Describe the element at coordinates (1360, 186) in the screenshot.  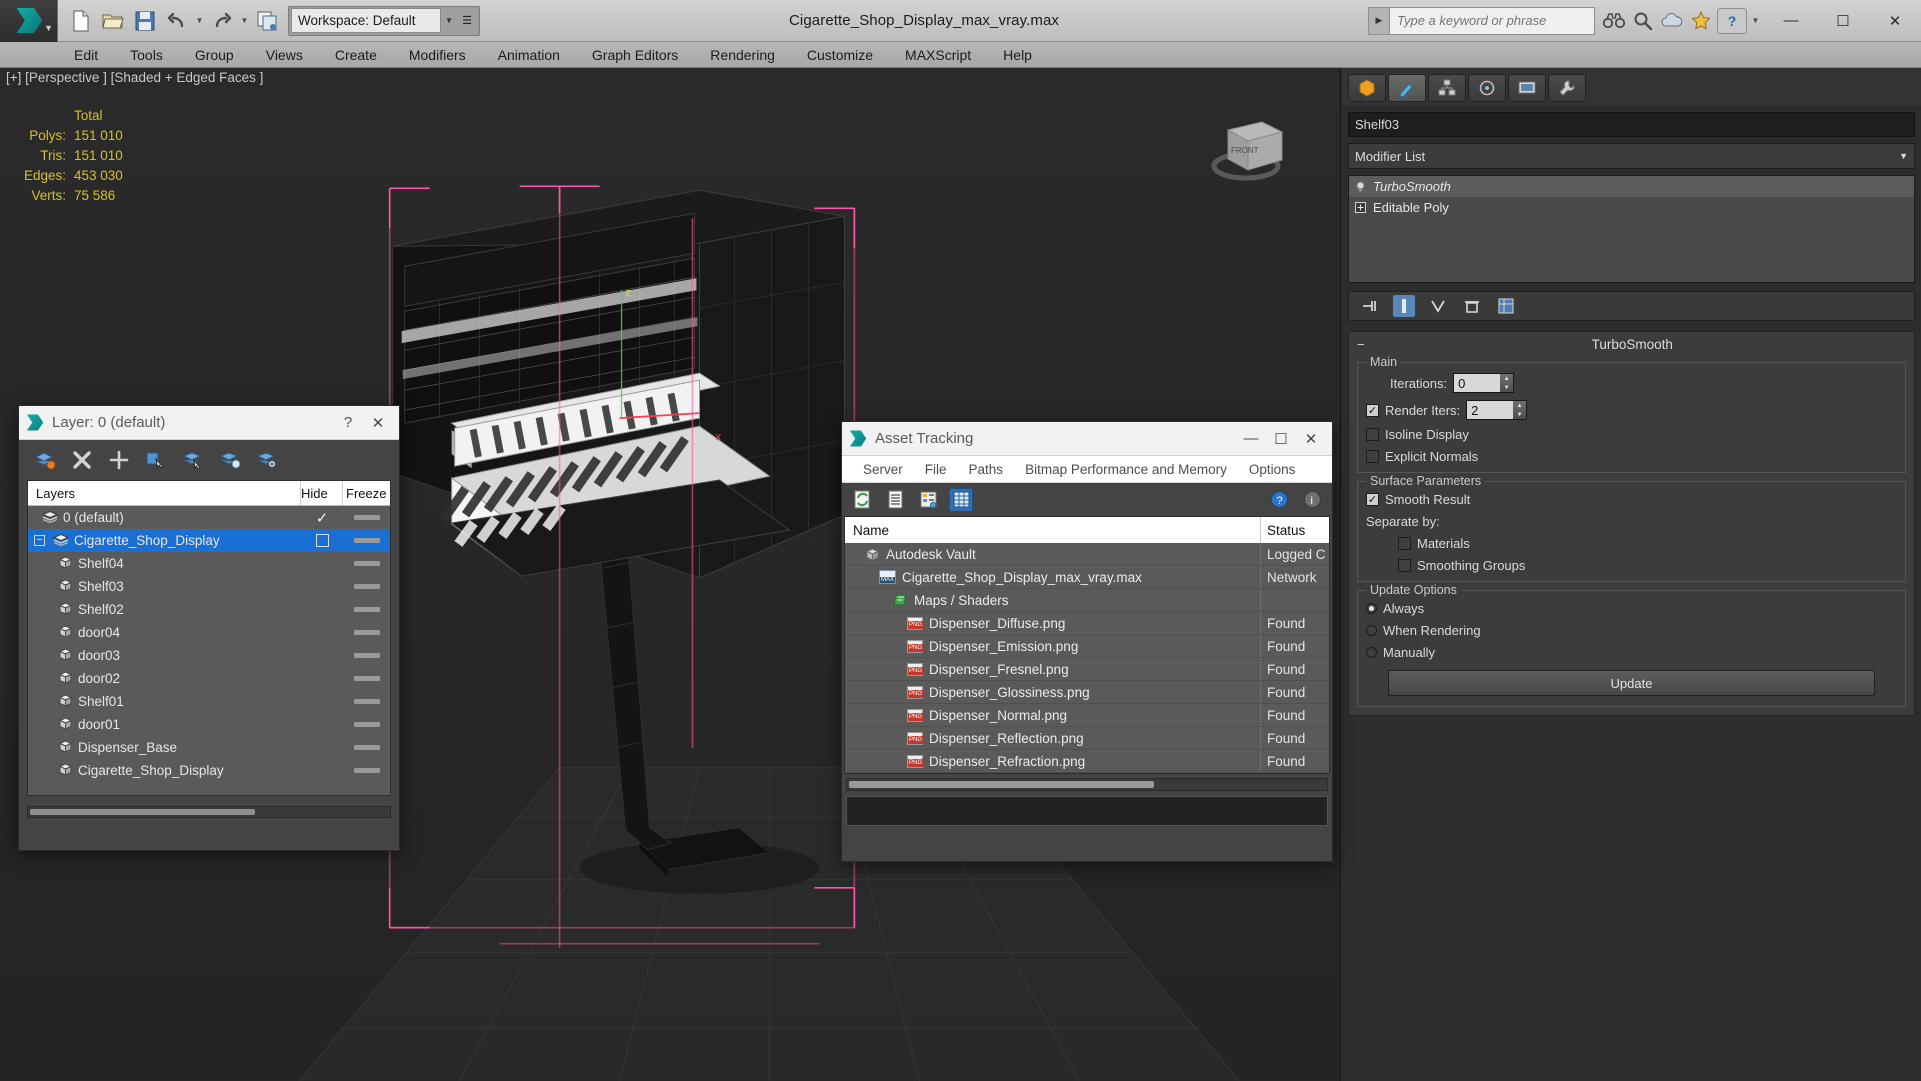
I see `lightbulb-icon` at that location.